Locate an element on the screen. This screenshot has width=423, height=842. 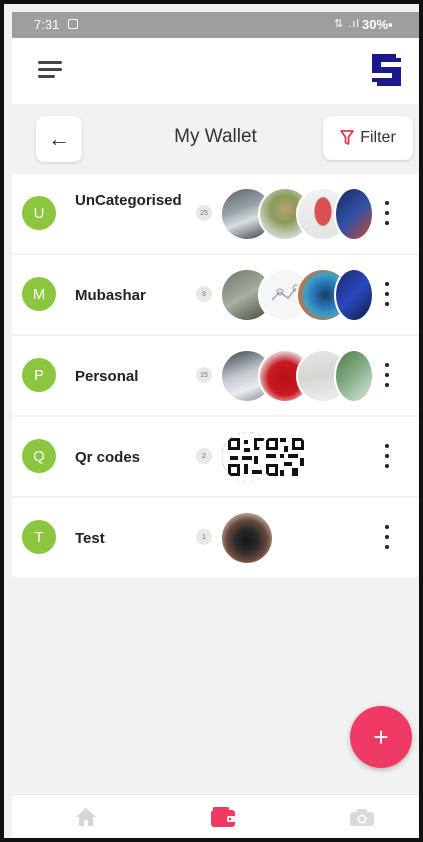
screenshot-icon is located at coordinates (73, 24).